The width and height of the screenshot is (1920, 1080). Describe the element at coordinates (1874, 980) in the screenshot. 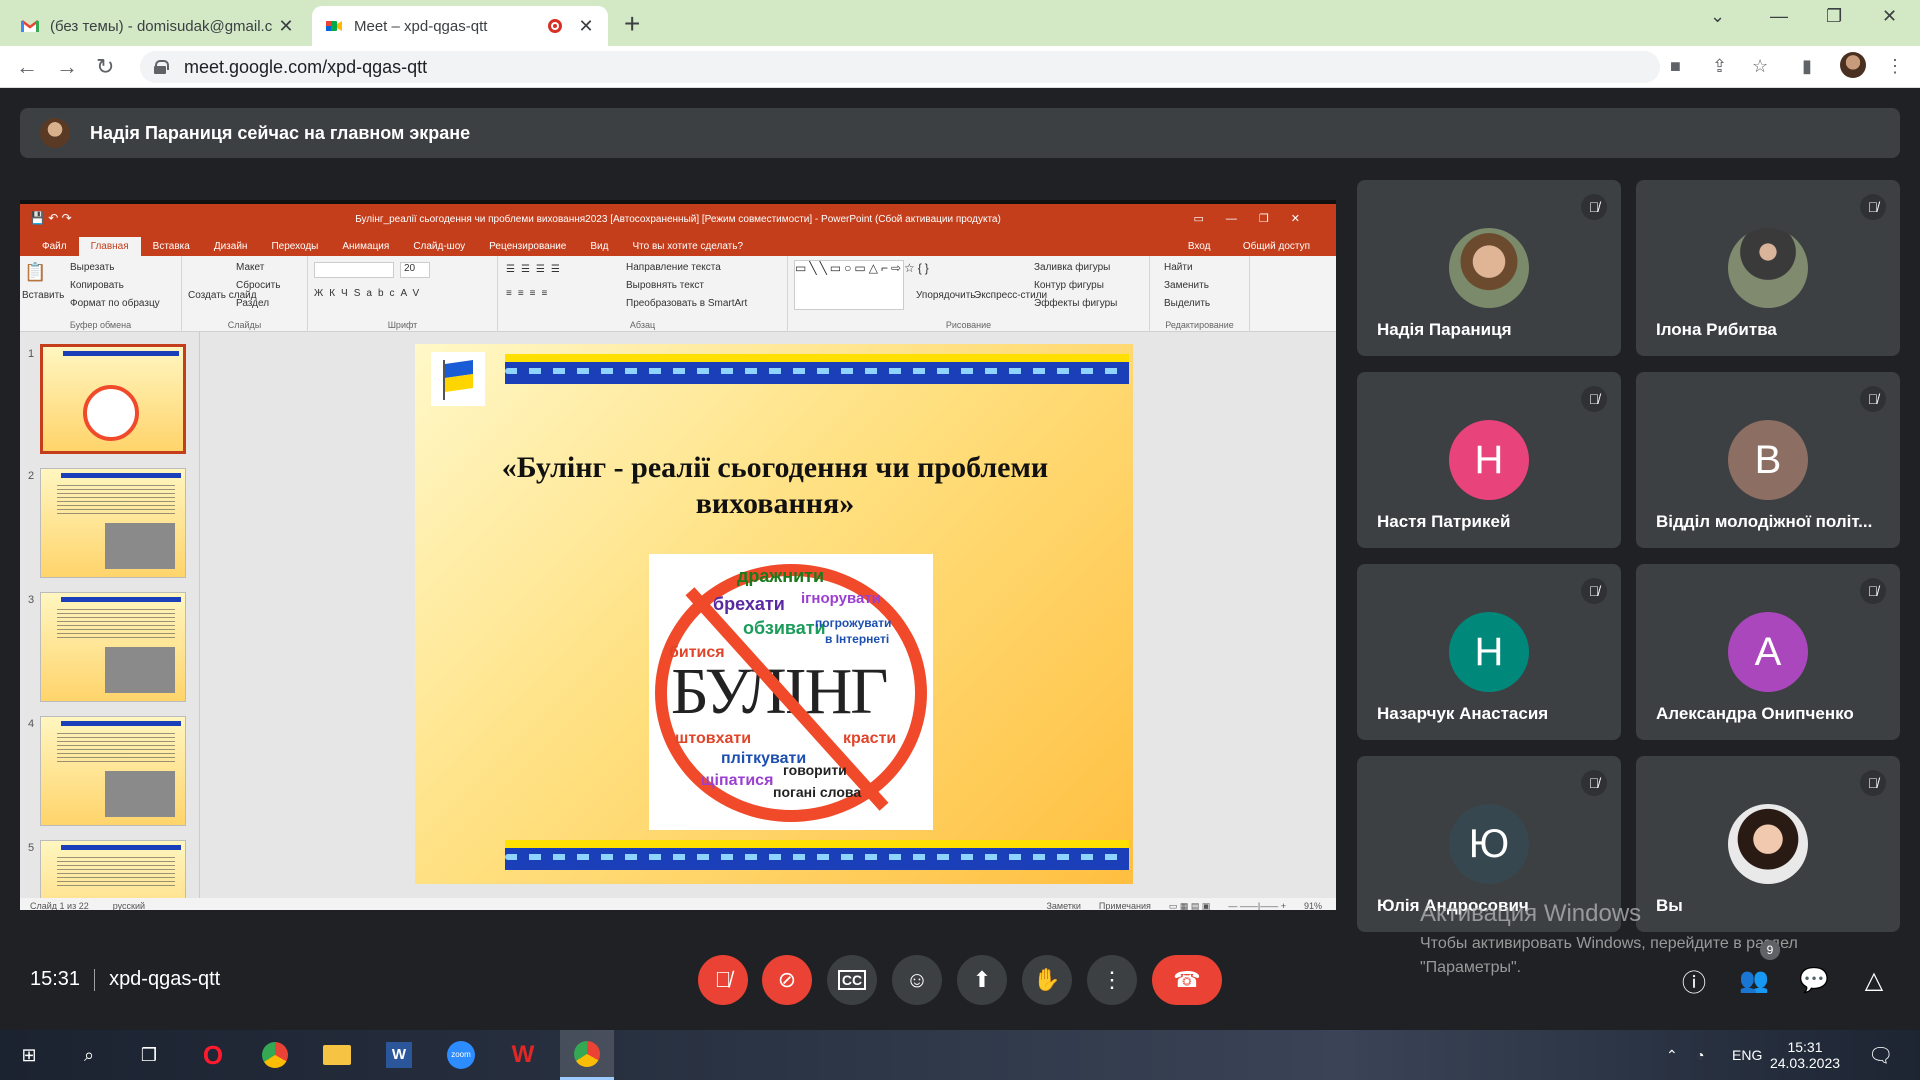

I see `activities-button: △` at that location.